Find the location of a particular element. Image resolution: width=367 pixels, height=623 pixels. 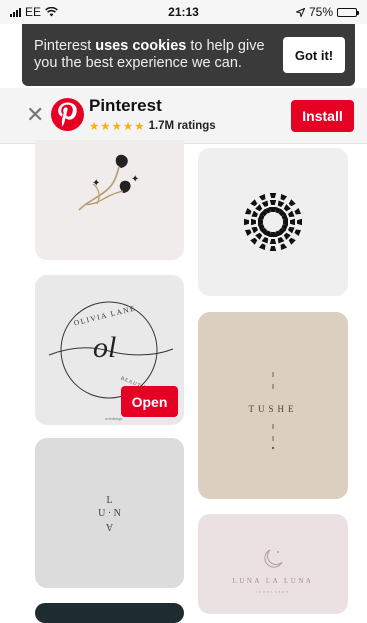

rating-stars: ★★★★★ is located at coordinates (117, 127).